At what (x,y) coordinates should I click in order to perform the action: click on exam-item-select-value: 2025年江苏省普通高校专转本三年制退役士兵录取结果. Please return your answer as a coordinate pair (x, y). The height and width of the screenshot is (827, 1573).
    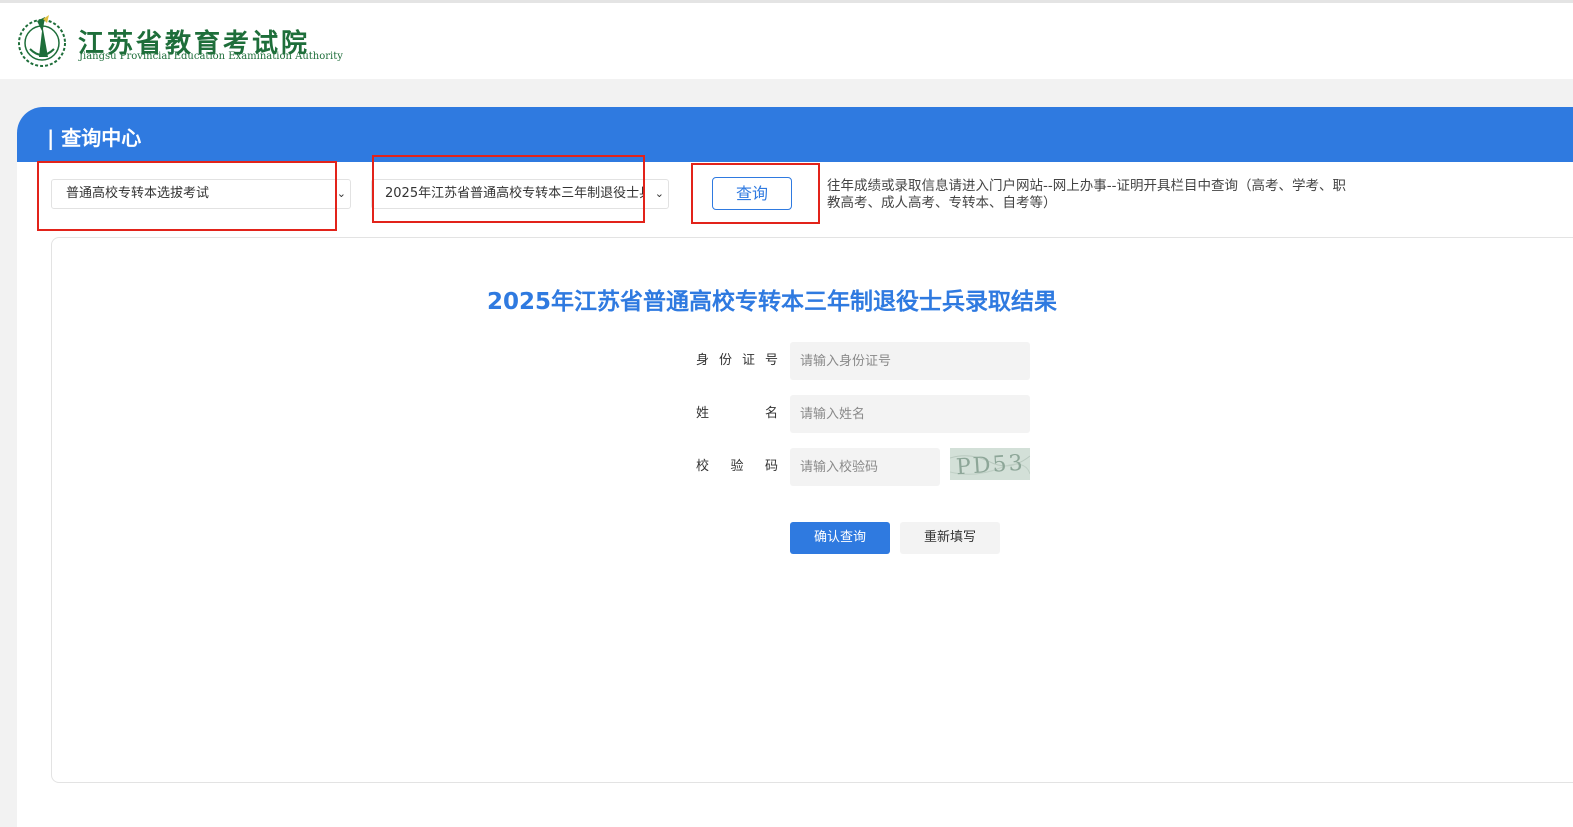
    Looking at the image, I should click on (514, 193).